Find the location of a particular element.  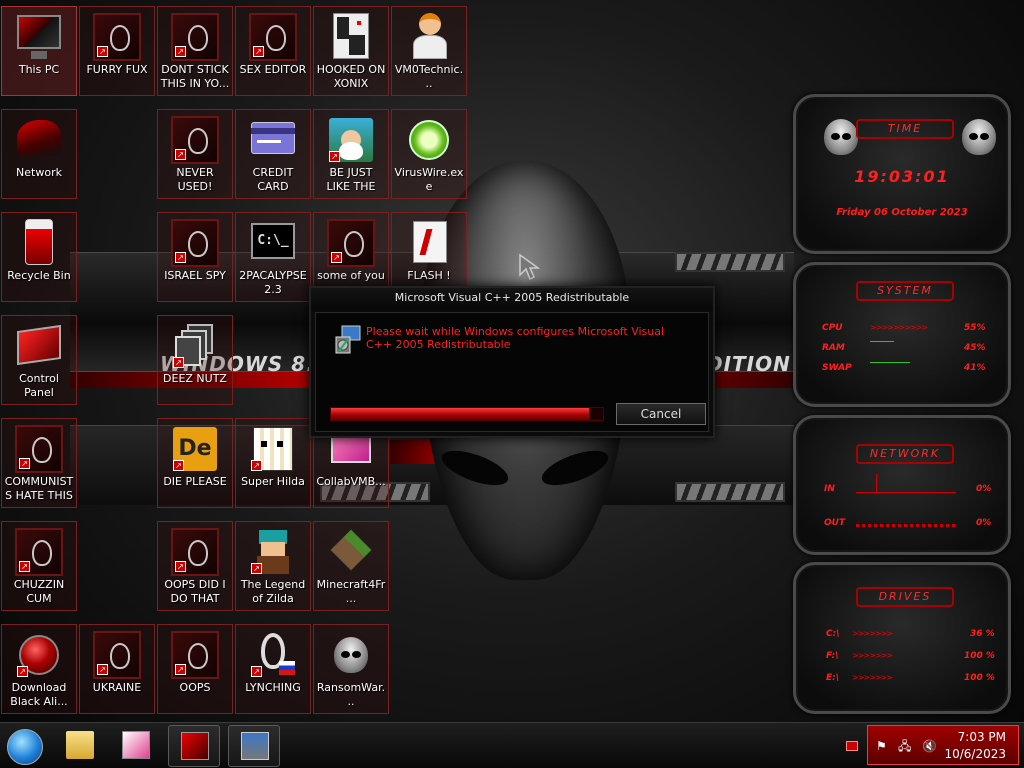

technician-person-icon is located at coordinates (429, 37).